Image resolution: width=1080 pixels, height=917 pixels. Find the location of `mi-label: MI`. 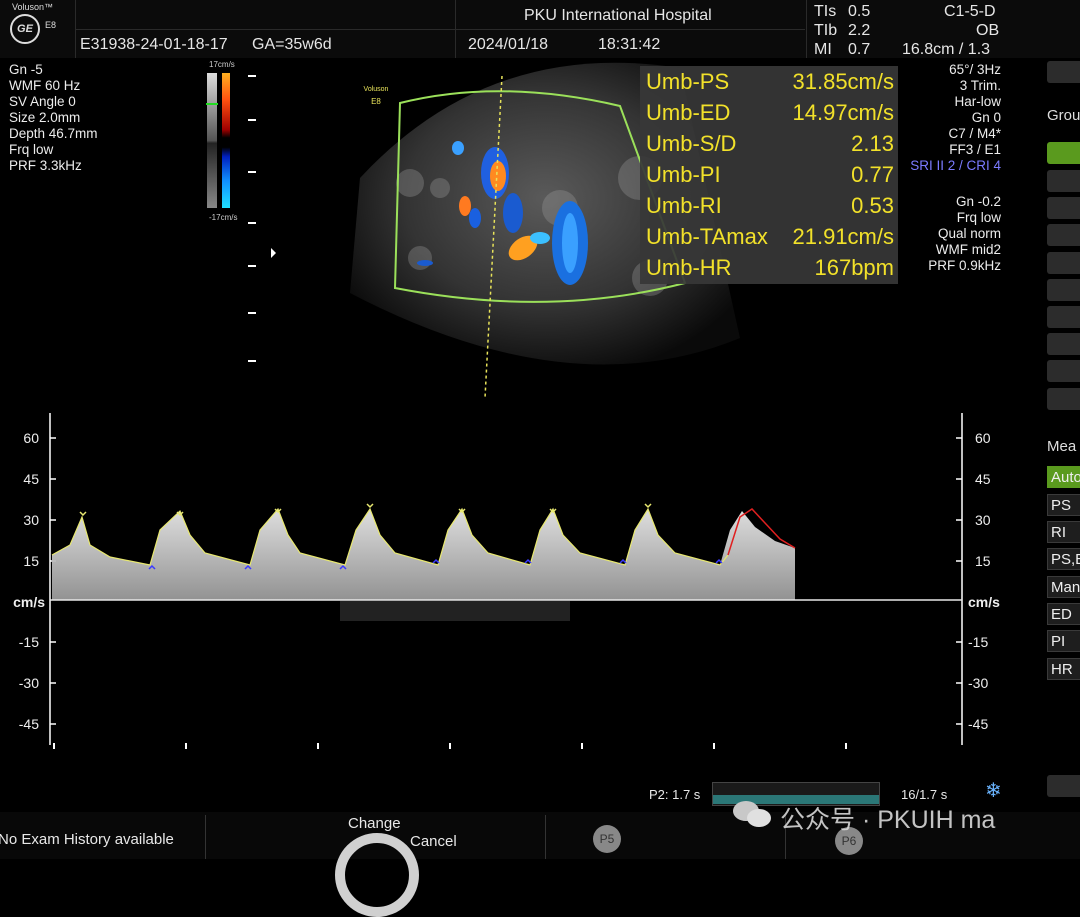

mi-label: MI is located at coordinates (823, 49).